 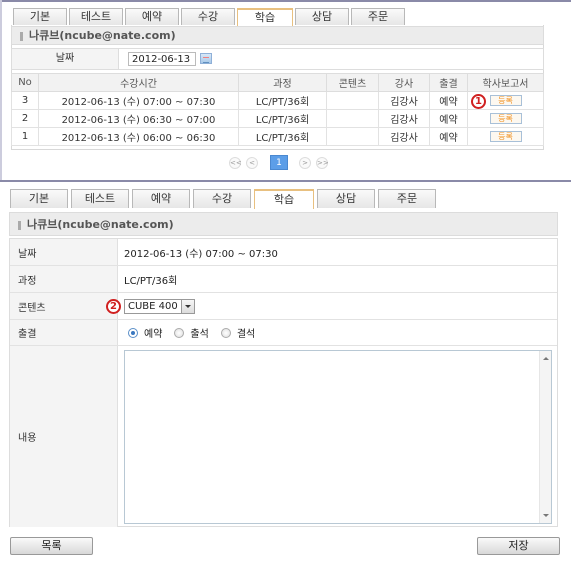 I want to click on notes-label: 내용, so click(x=64, y=436).